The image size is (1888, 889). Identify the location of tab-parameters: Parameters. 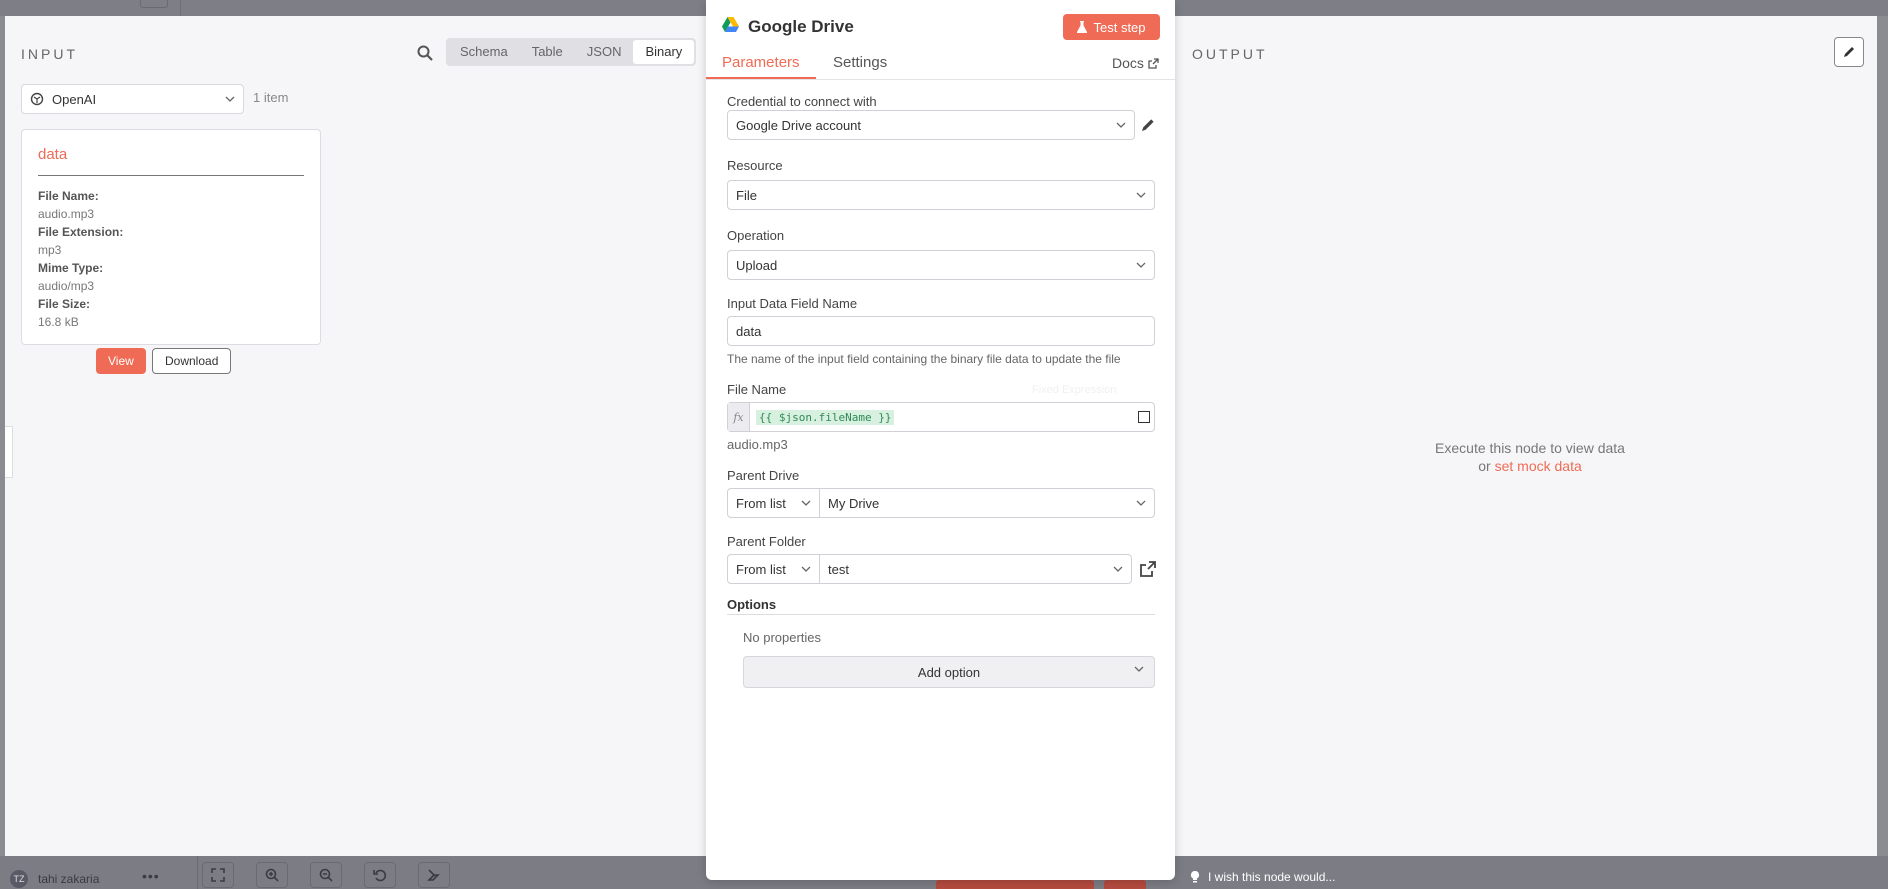
(761, 62).